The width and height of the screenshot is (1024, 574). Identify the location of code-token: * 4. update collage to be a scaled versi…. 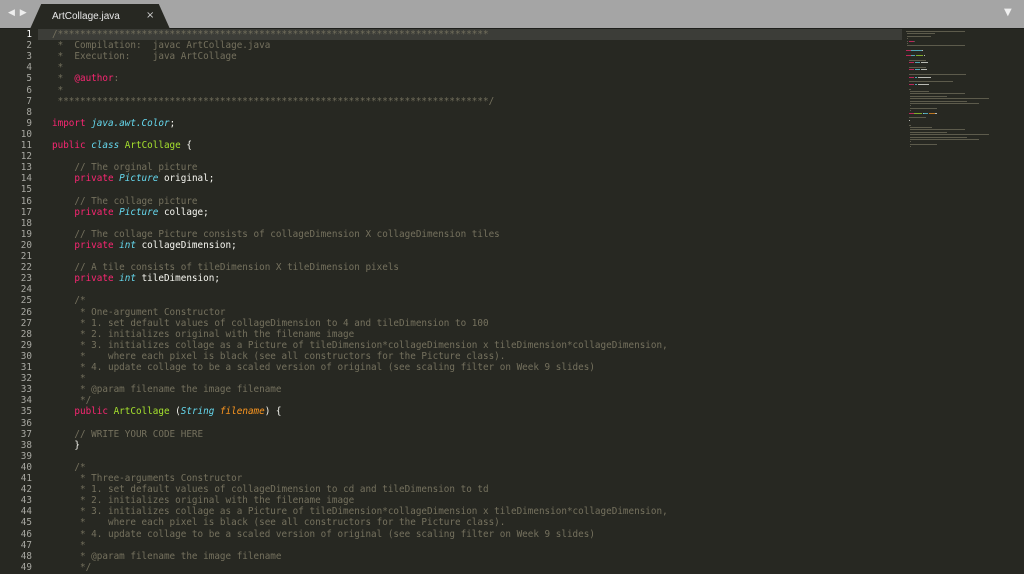
(323, 534).